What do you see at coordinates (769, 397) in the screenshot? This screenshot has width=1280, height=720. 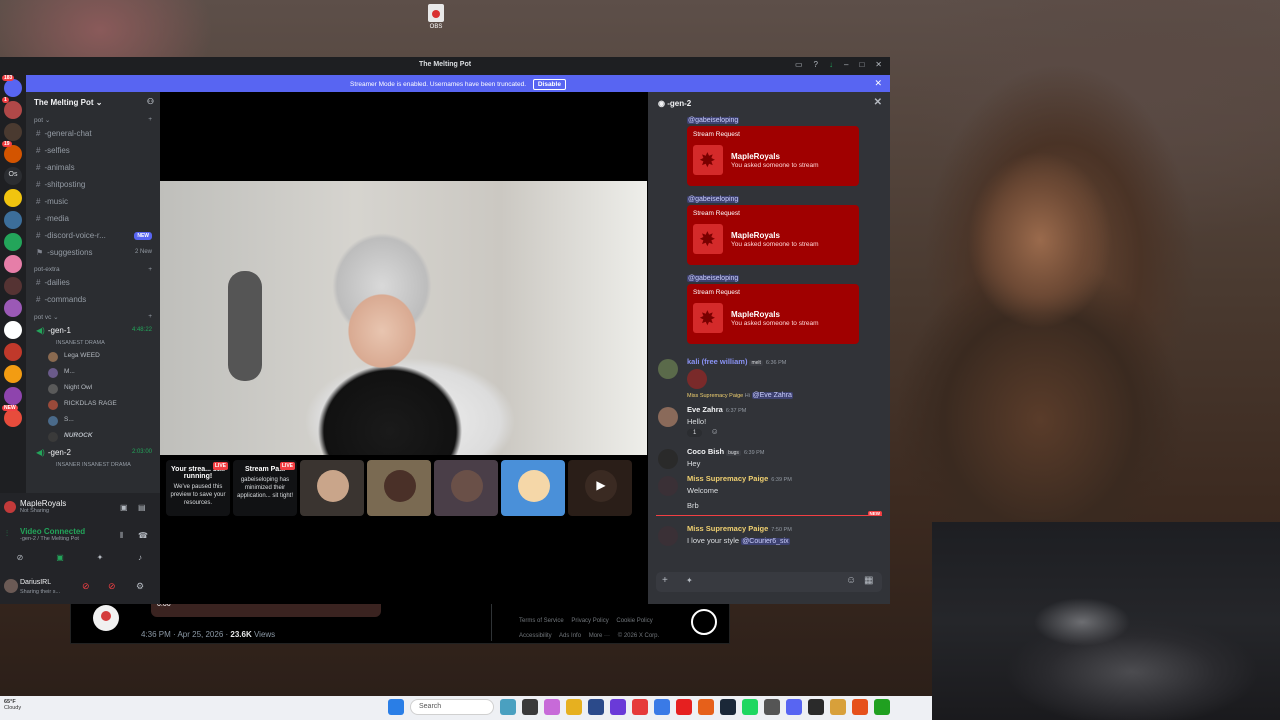 I see `reply-preview: Miss Supremacy Paige Hi @Eve Zahra` at bounding box center [769, 397].